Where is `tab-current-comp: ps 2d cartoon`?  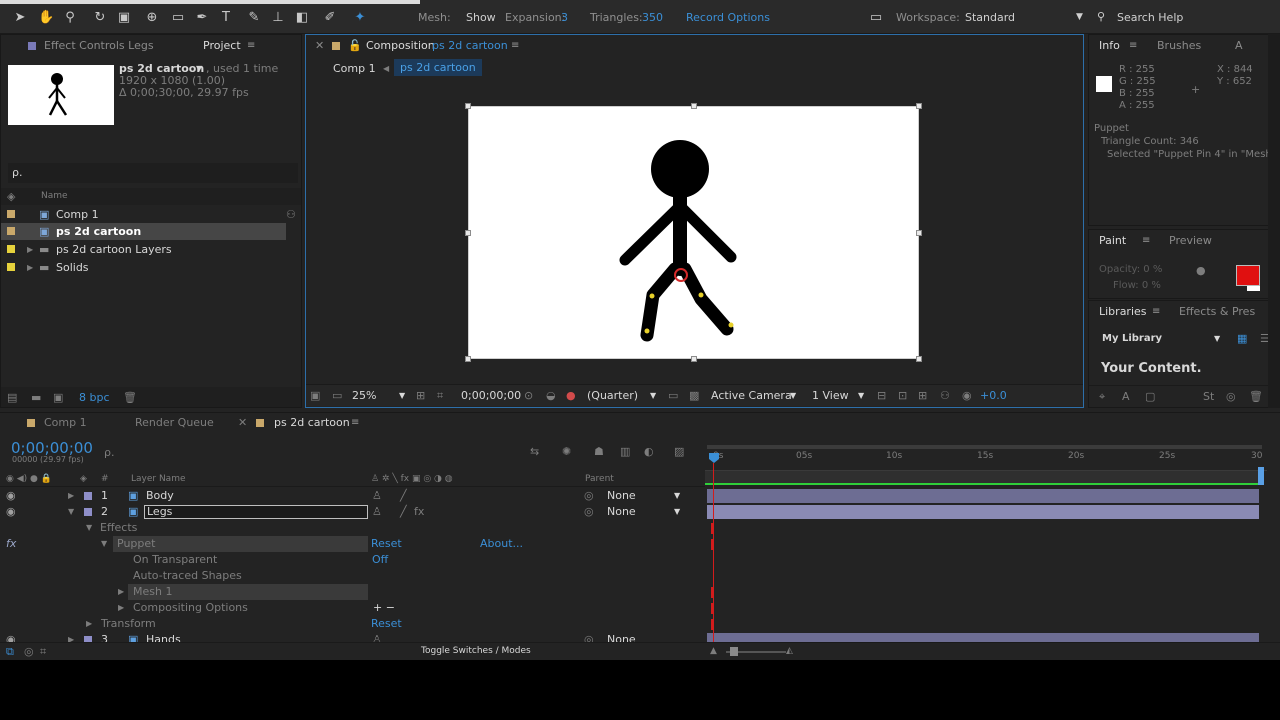
tab-current-comp: ps 2d cartoon is located at coordinates (312, 422).